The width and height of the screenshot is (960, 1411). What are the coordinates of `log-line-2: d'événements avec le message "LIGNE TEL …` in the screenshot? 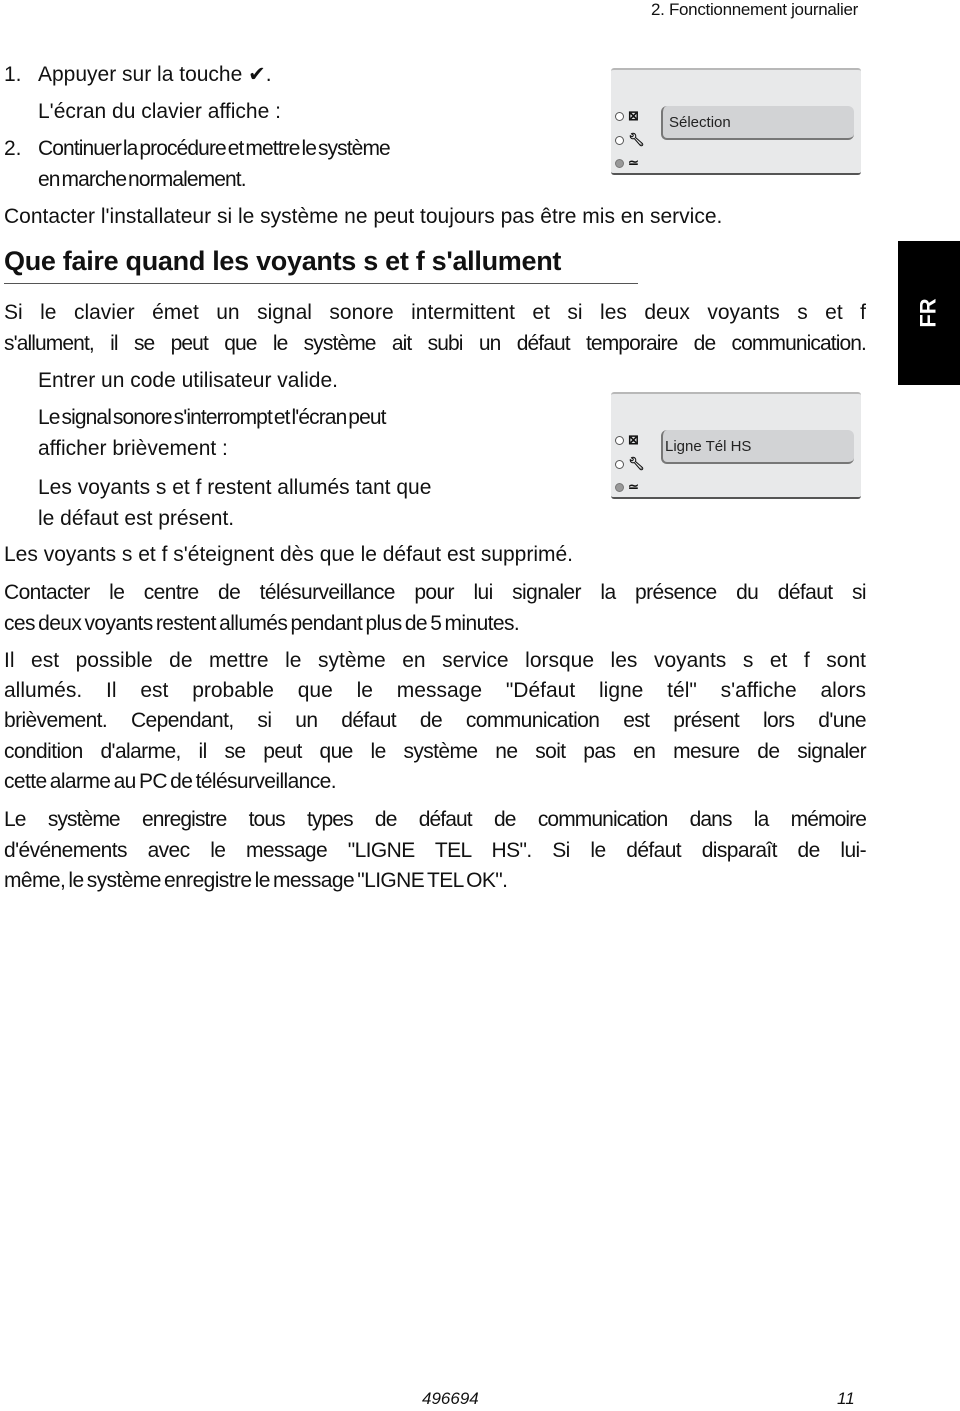 It's located at (435, 850).